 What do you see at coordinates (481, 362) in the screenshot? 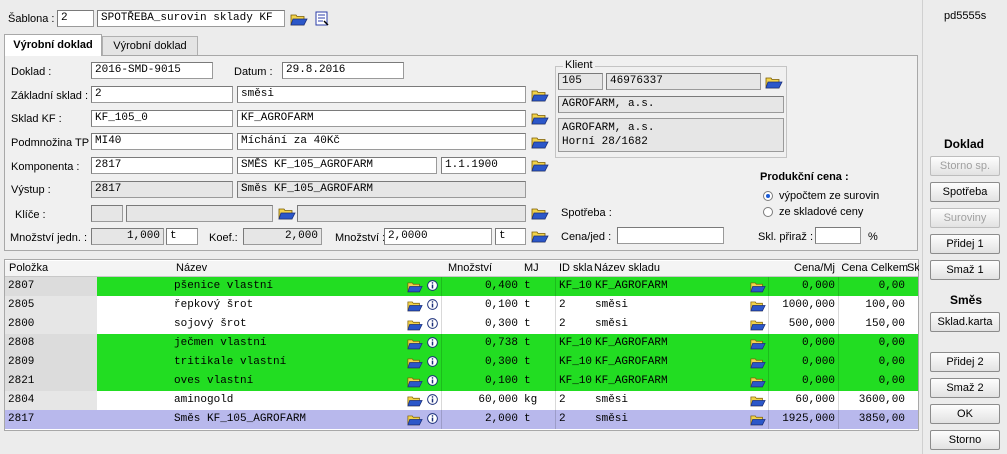
I see `cell-mnozstvi: 0,300` at bounding box center [481, 362].